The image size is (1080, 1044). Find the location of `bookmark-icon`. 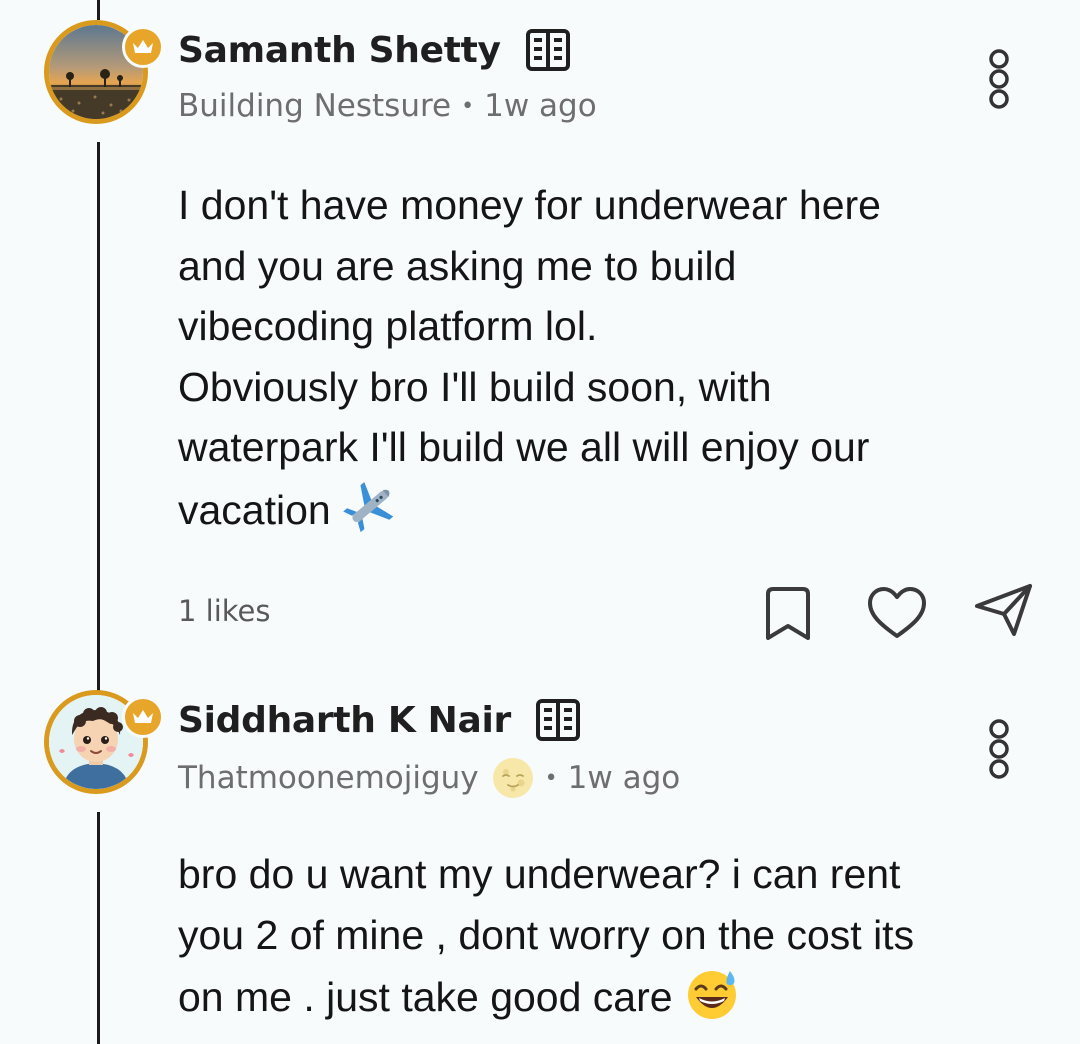

bookmark-icon is located at coordinates (788, 614).